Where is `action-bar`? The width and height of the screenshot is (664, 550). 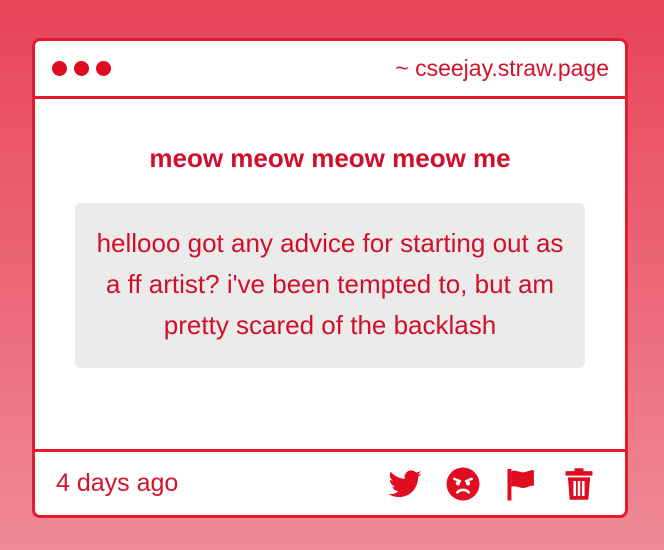 action-bar is located at coordinates (492, 484).